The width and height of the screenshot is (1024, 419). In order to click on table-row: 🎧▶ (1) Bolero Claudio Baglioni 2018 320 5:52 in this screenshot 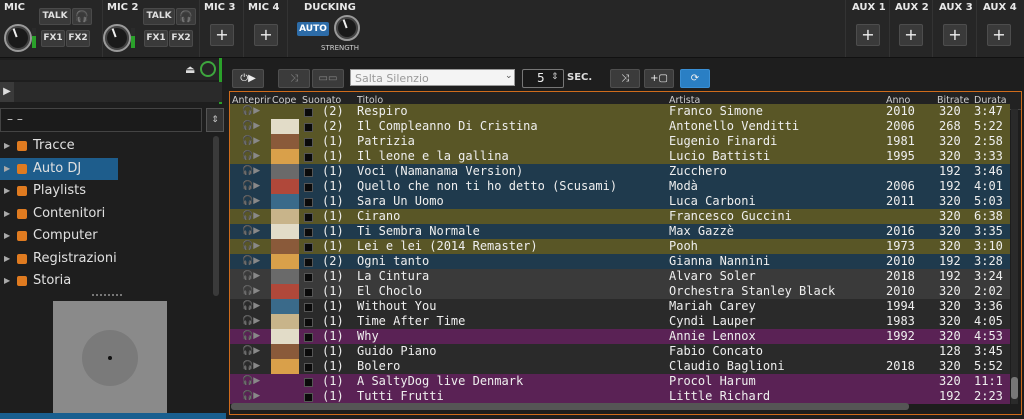, I will do `click(620, 366)`.